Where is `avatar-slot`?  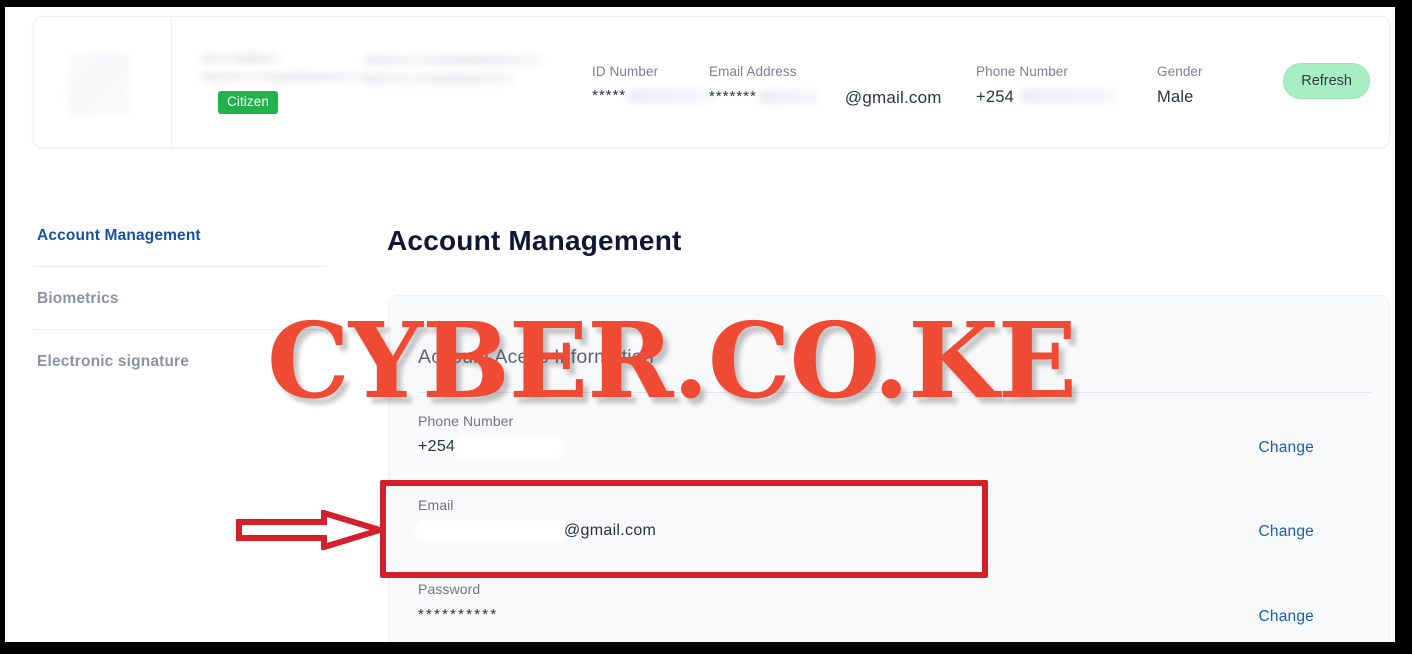
avatar-slot is located at coordinates (103, 82).